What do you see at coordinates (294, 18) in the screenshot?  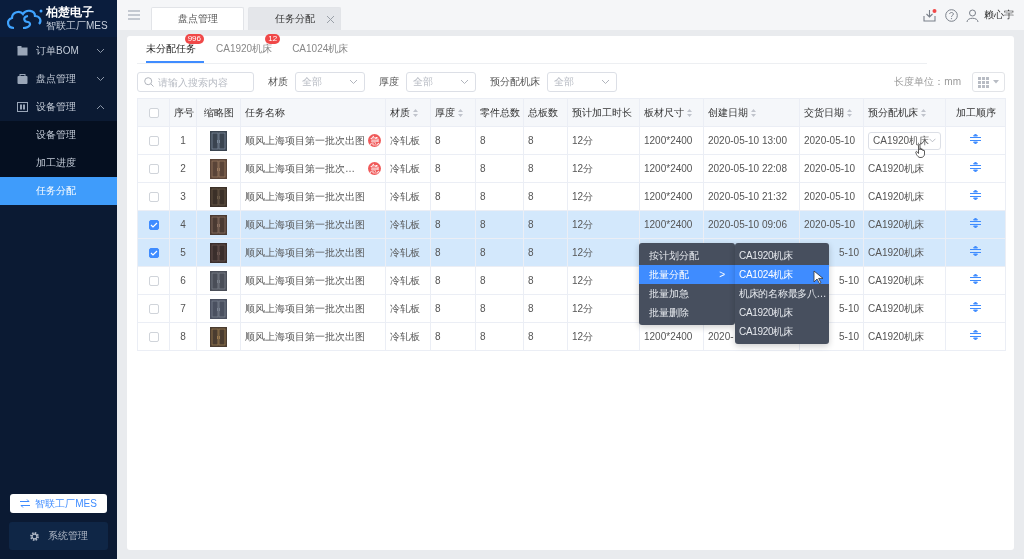 I see `page-tab: 任务分配` at bounding box center [294, 18].